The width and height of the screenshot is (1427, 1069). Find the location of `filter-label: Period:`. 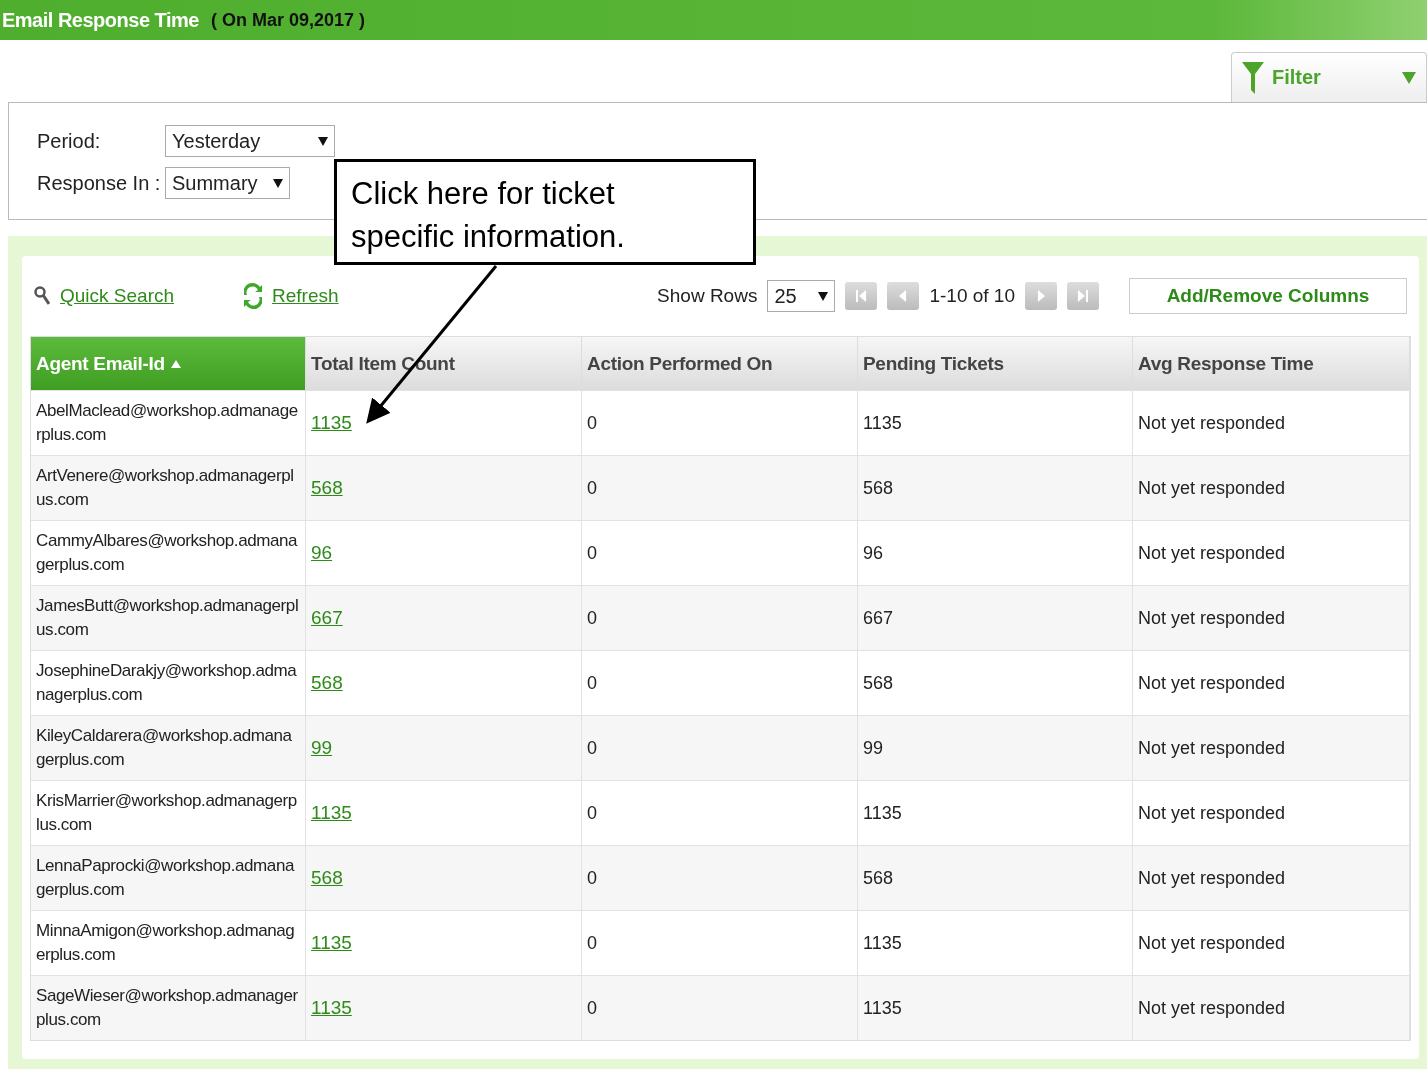

filter-label: Period: is located at coordinates (69, 141).